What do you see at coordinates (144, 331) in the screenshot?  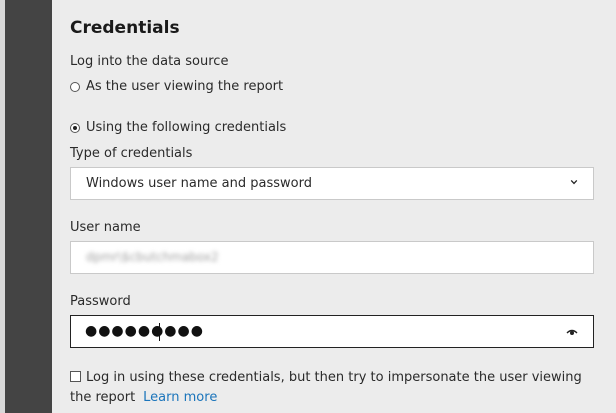 I see `password-value: ●●●●●●●●●` at bounding box center [144, 331].